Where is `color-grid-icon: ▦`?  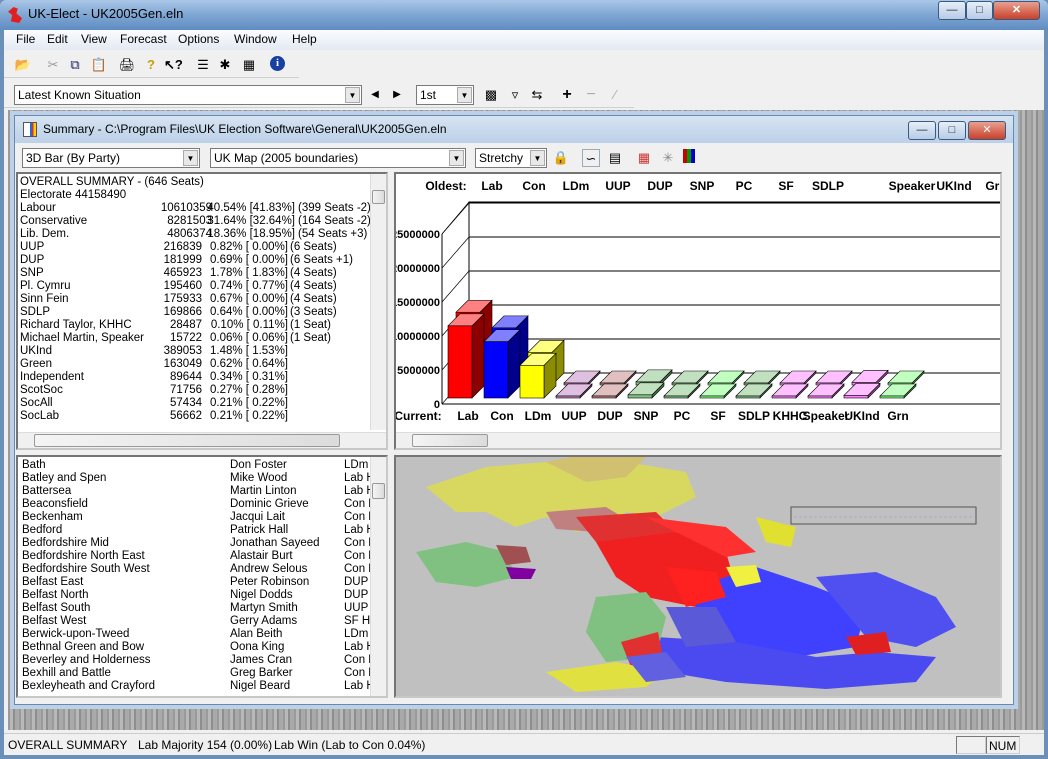
color-grid-icon: ▦ is located at coordinates (644, 158).